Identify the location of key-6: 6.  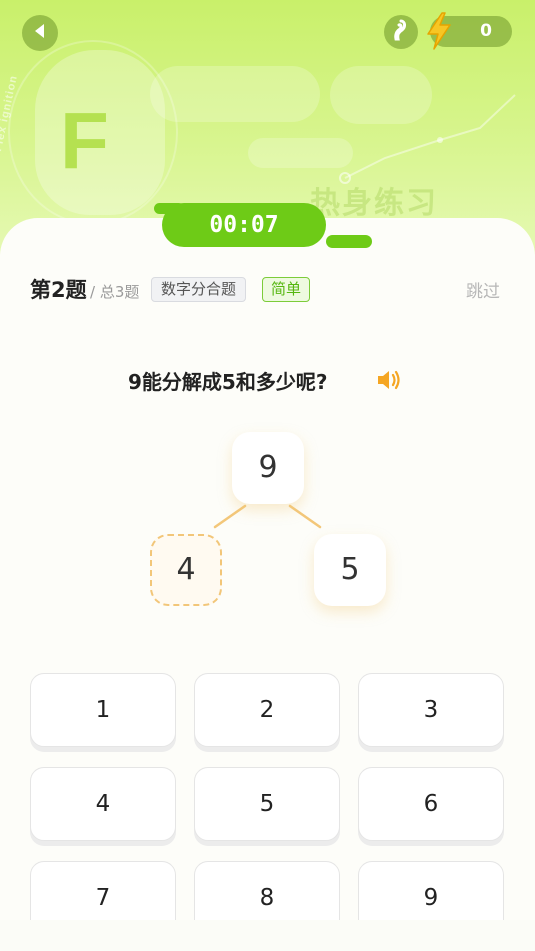
(431, 804).